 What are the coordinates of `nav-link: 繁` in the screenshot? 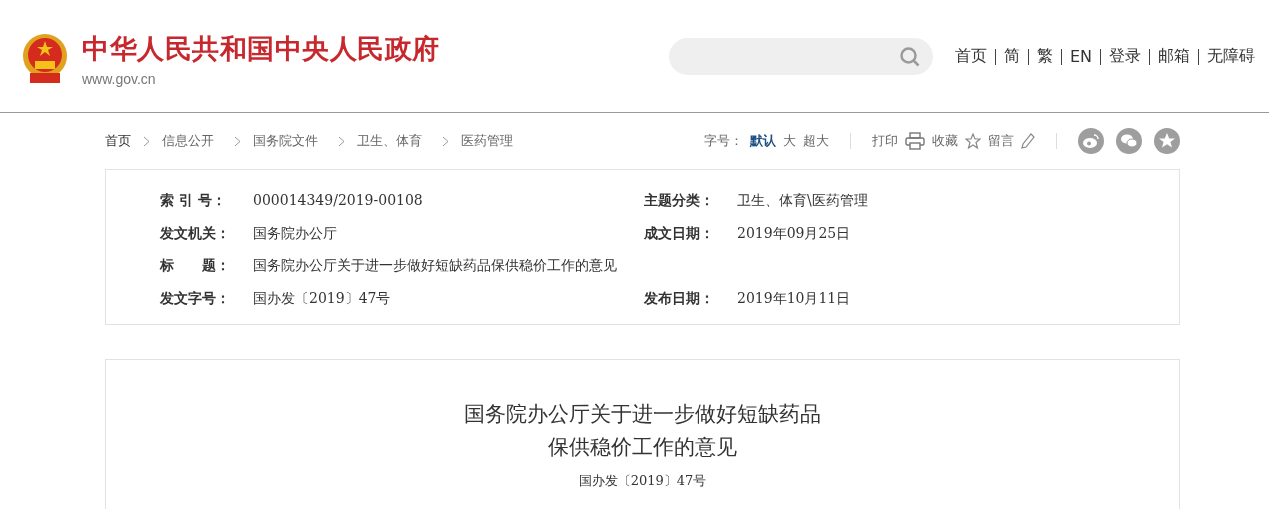 It's located at (1044, 56).